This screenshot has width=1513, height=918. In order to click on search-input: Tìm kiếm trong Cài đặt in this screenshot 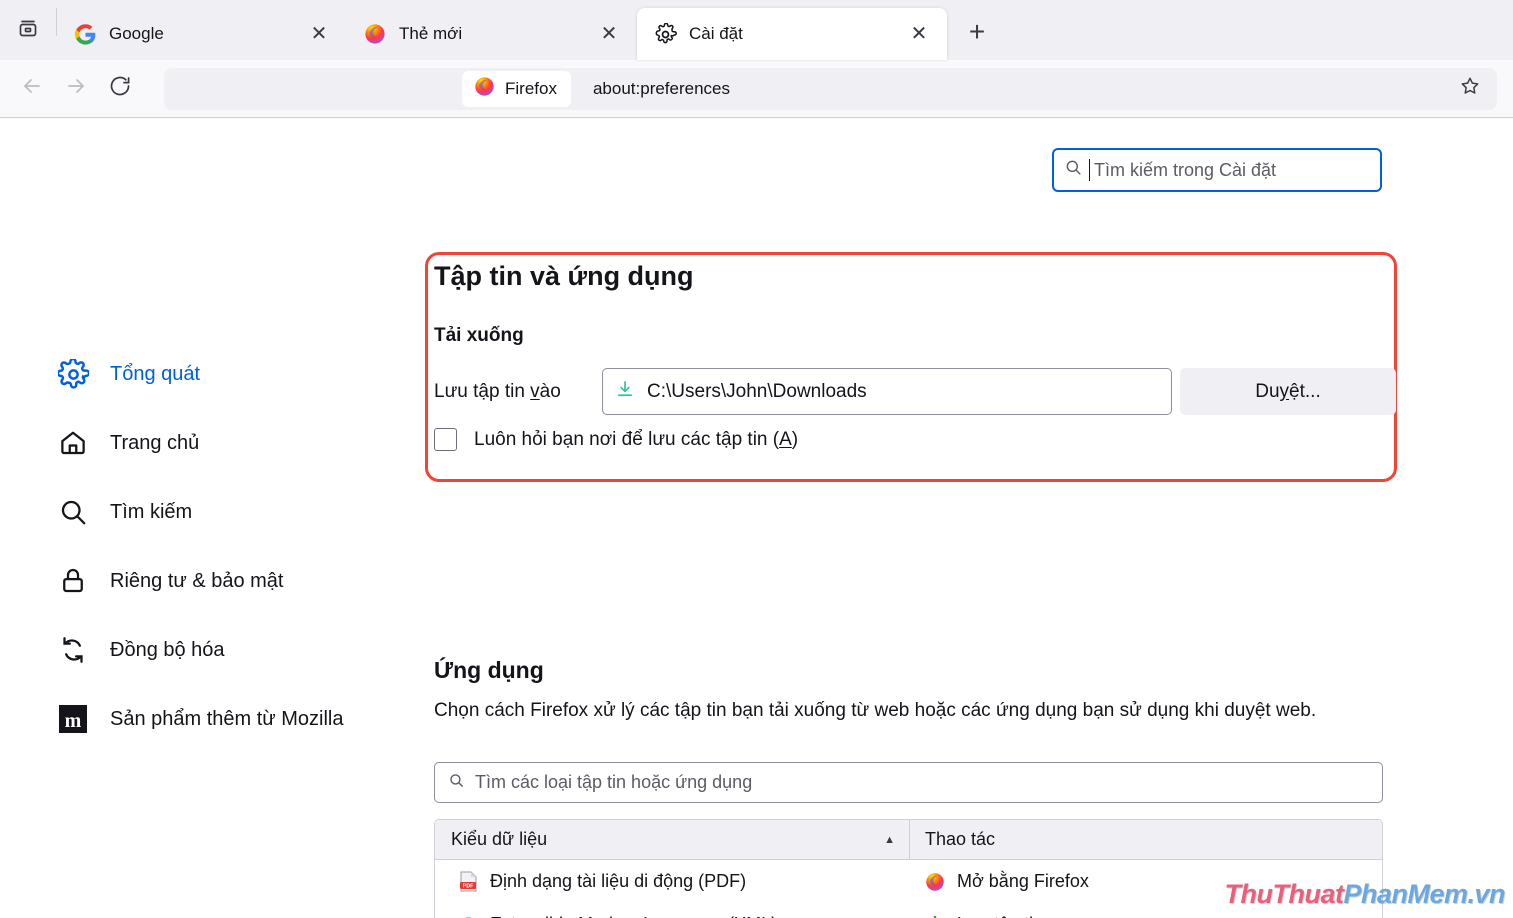, I will do `click(1217, 170)`.